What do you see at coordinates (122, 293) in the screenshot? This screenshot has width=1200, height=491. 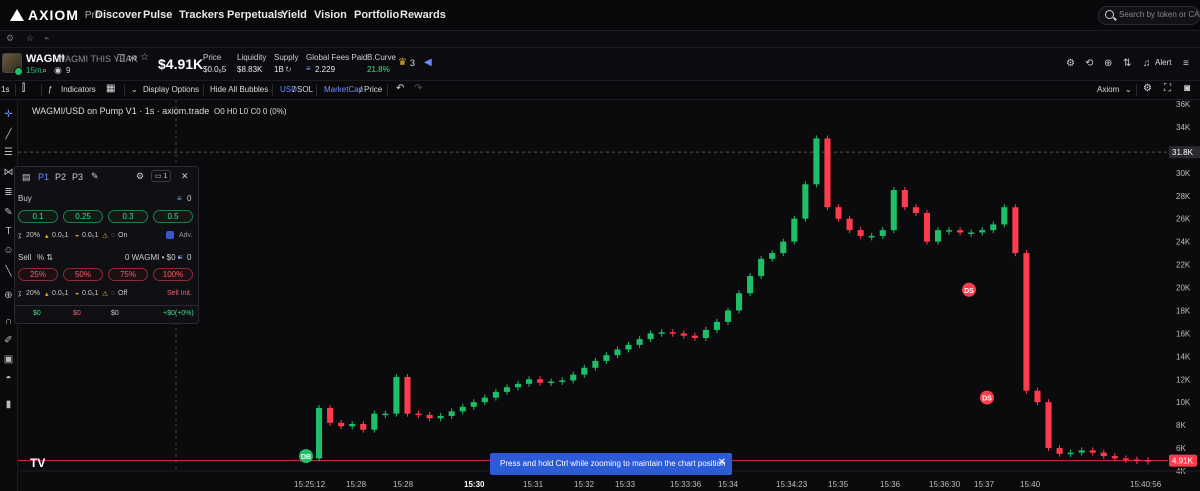 I see `sell-mev-toggle: Off` at bounding box center [122, 293].